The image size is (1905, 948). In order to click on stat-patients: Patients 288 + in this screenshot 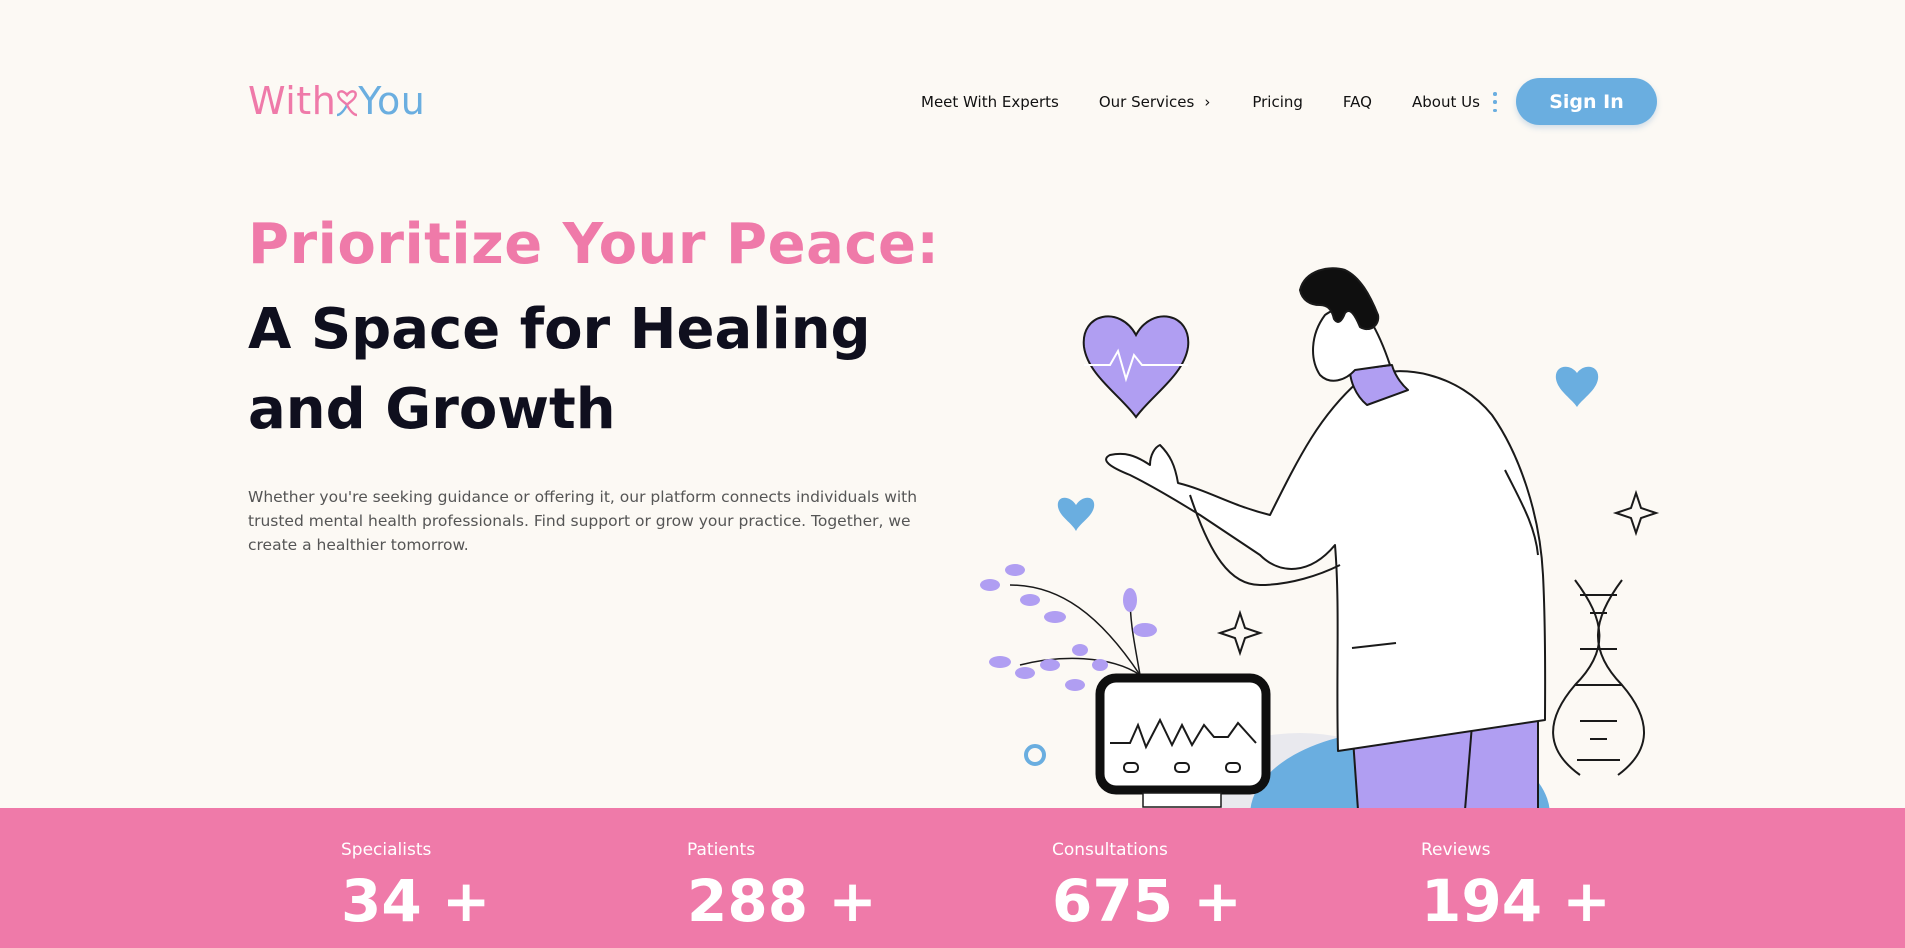, I will do `click(782, 888)`.